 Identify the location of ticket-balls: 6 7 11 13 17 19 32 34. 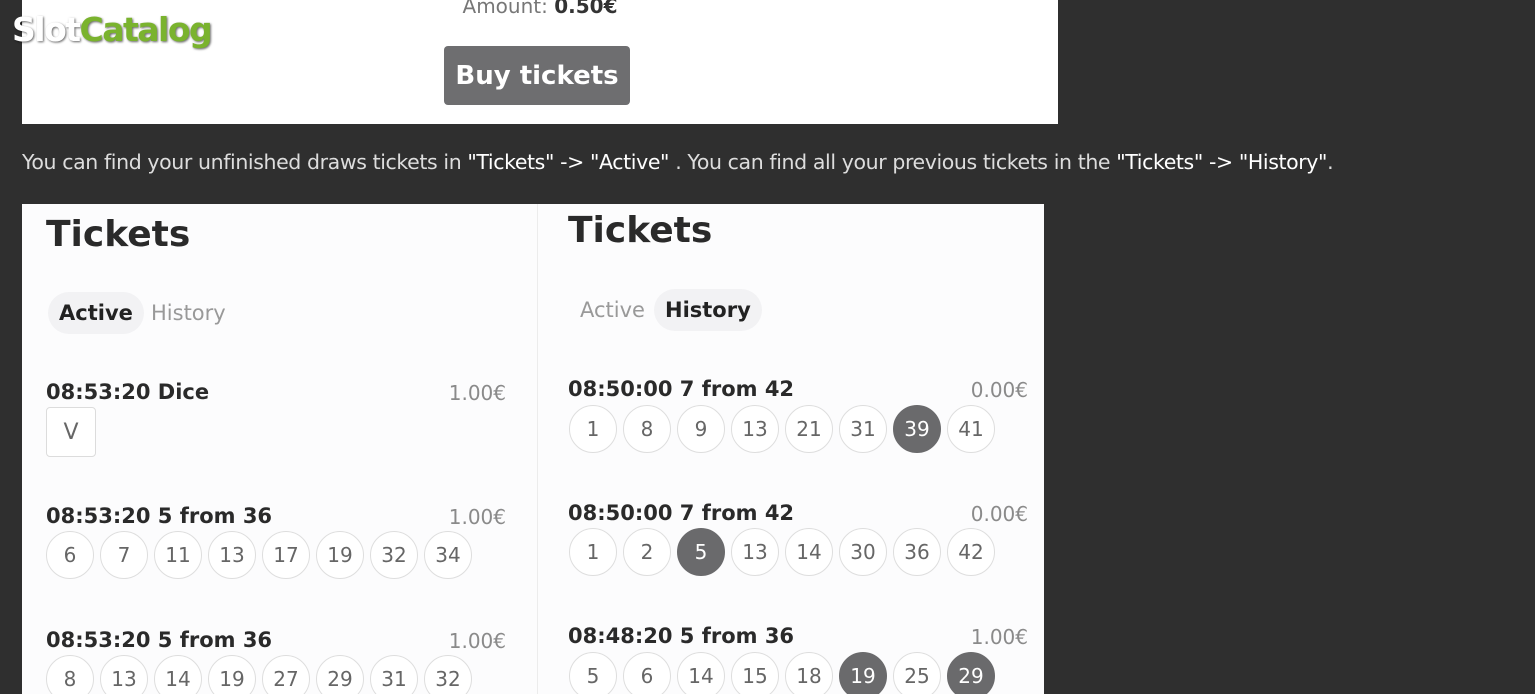
(259, 555).